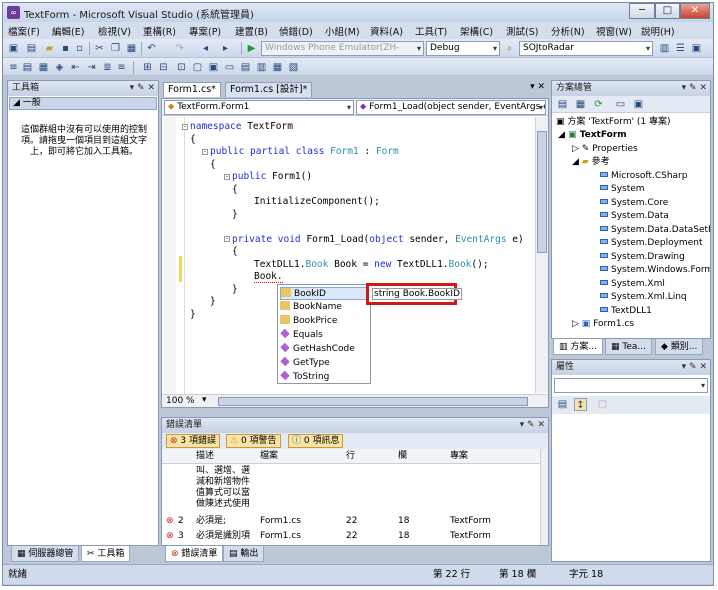 The image size is (718, 590). Describe the element at coordinates (107, 67) in the screenshot. I see `comment-icon: ≣` at that location.